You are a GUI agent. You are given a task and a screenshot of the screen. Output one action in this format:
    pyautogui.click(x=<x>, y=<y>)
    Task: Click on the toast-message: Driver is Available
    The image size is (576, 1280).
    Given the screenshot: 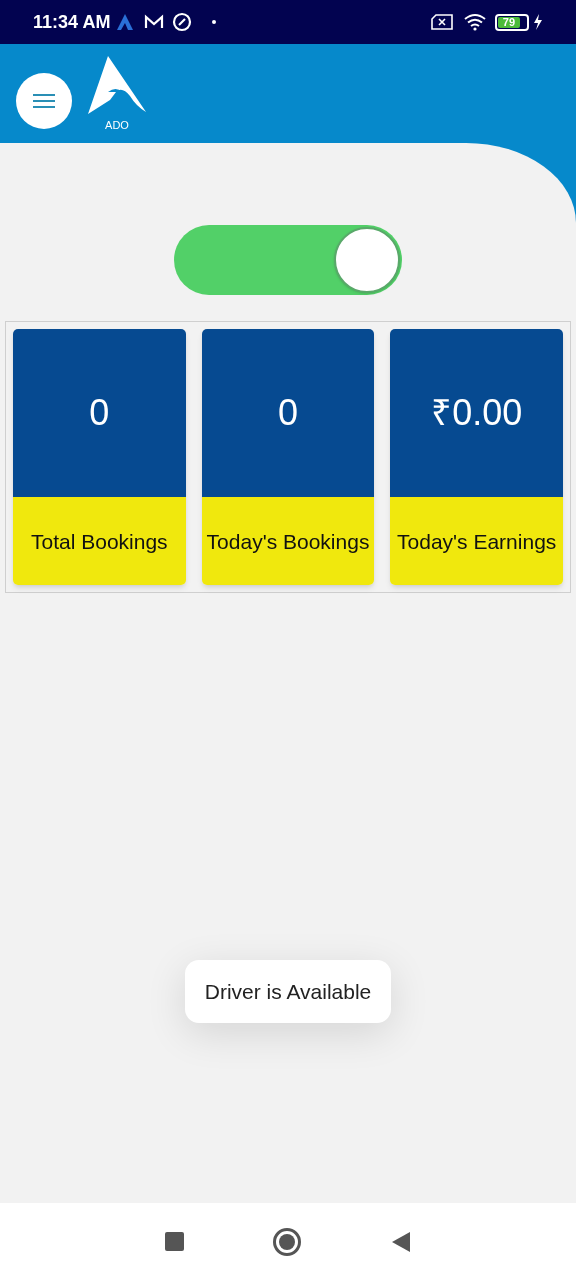 What is the action you would take?
    pyautogui.click(x=288, y=991)
    